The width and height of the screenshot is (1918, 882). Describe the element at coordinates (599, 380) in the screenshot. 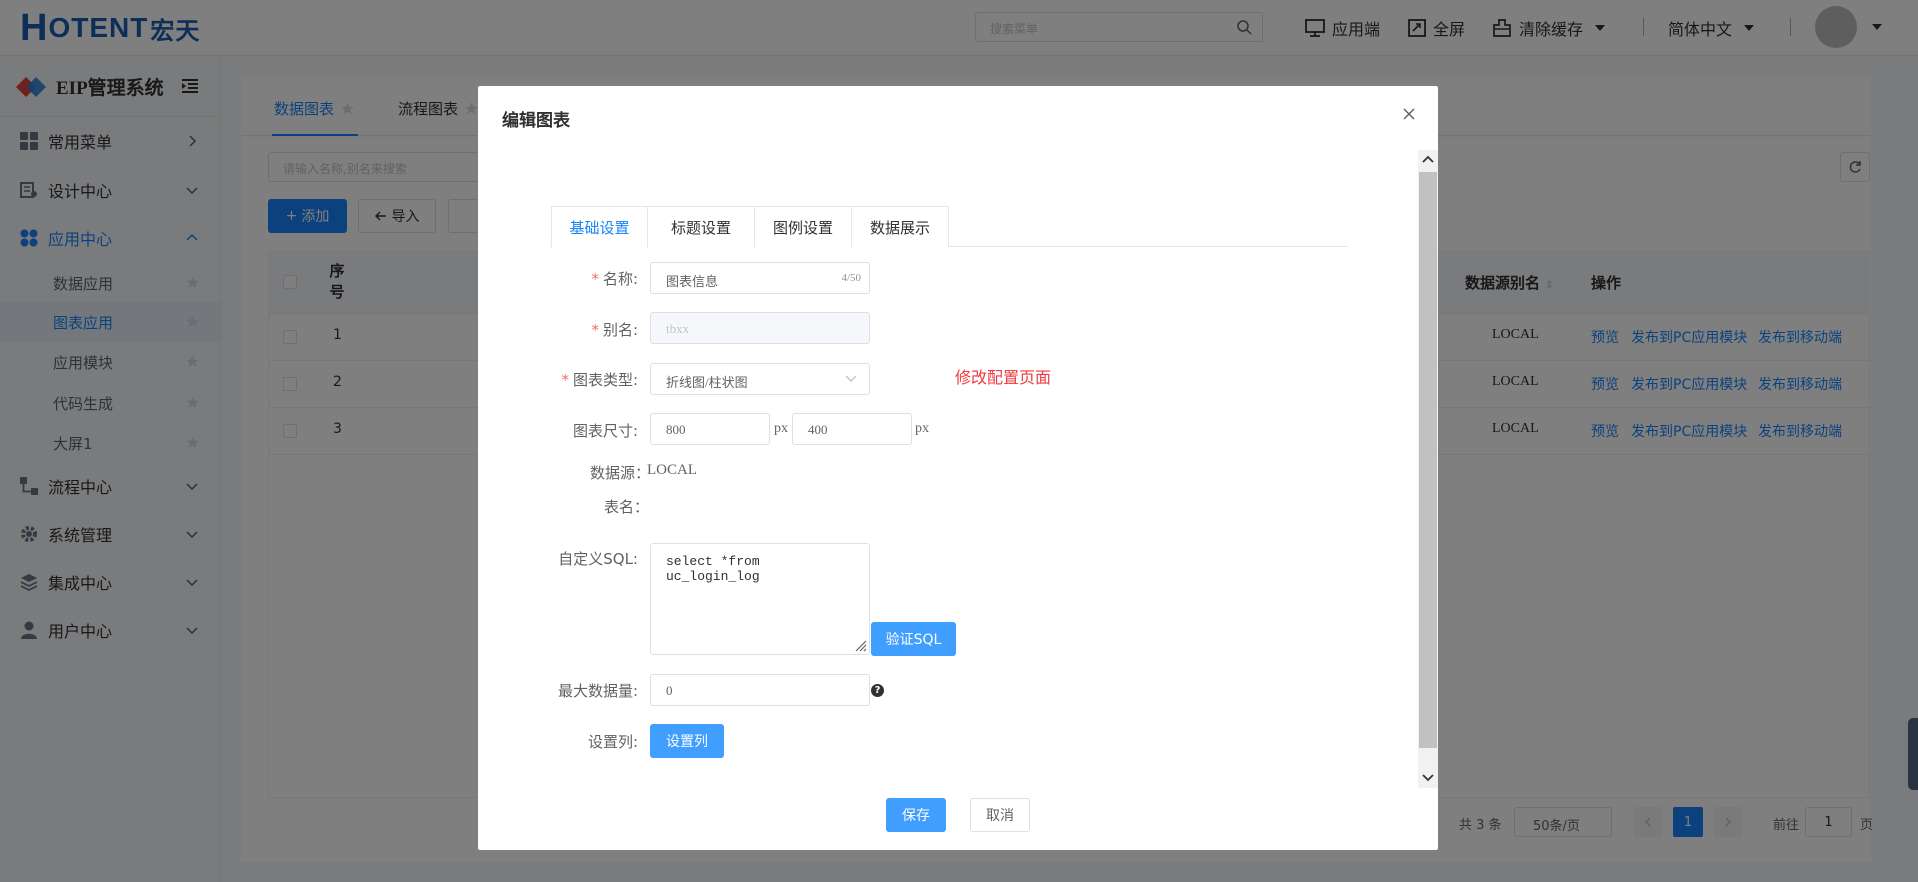

I see `chart-type-label: * 图表类型:` at that location.